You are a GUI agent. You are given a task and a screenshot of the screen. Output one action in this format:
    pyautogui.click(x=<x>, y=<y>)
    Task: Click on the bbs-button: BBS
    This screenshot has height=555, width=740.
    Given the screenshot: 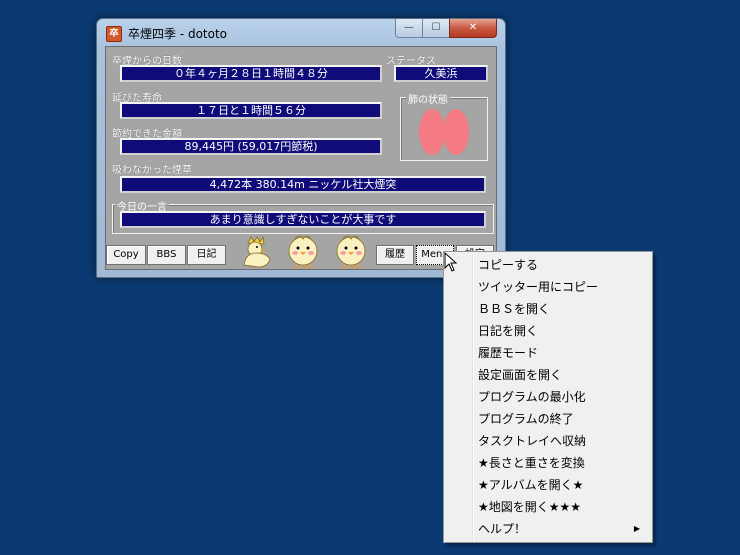 What is the action you would take?
    pyautogui.click(x=166, y=255)
    